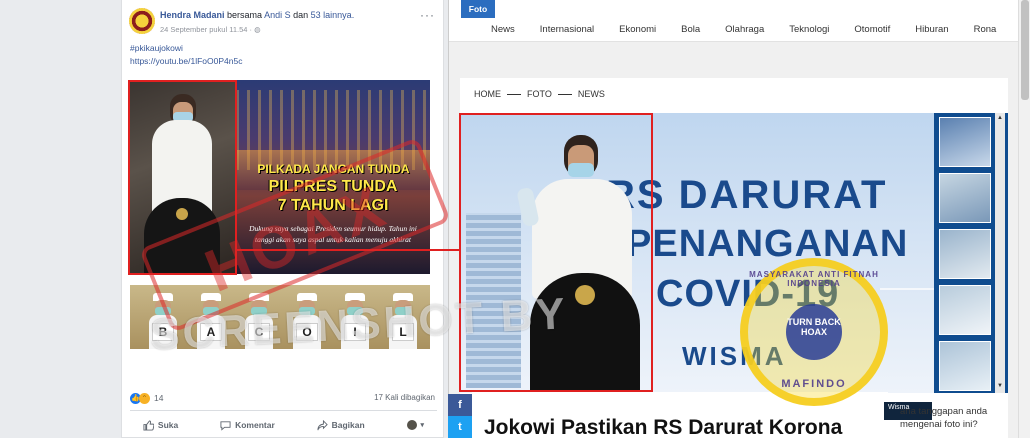 The height and width of the screenshot is (438, 1030). Describe the element at coordinates (690, 29) in the screenshot. I see `nav-item-bola: Bola` at that location.